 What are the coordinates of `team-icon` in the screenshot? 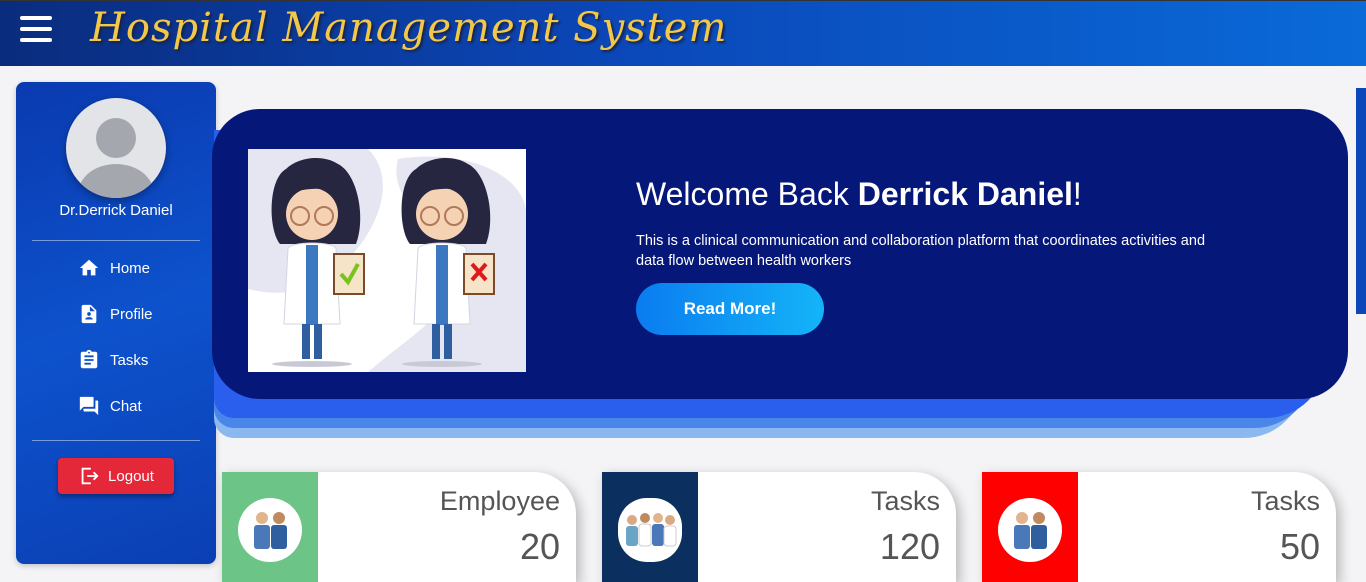 It's located at (650, 530).